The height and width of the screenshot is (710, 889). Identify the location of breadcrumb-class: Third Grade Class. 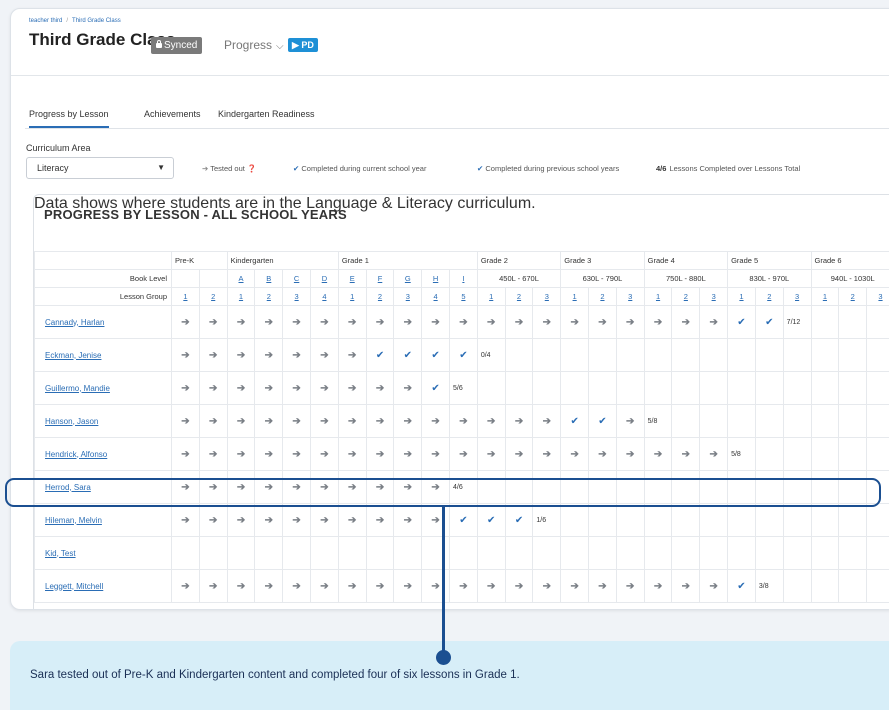
(96, 21).